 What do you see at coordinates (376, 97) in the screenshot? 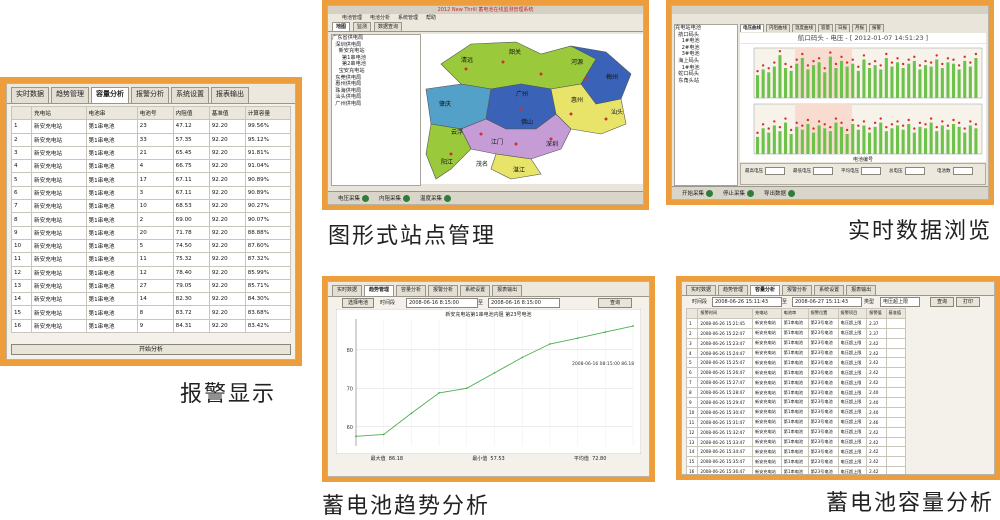
I see `tree-node: 汕头供电局` at bounding box center [376, 97].